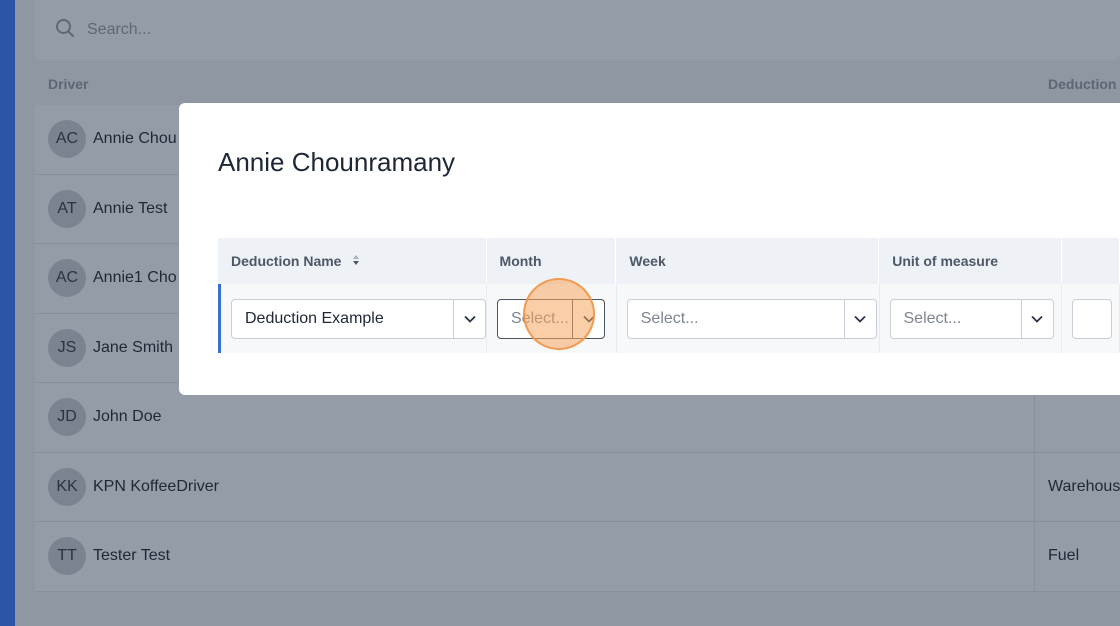 This screenshot has height=626, width=1120. What do you see at coordinates (552, 261) in the screenshot?
I see `column-header-month: Month` at bounding box center [552, 261].